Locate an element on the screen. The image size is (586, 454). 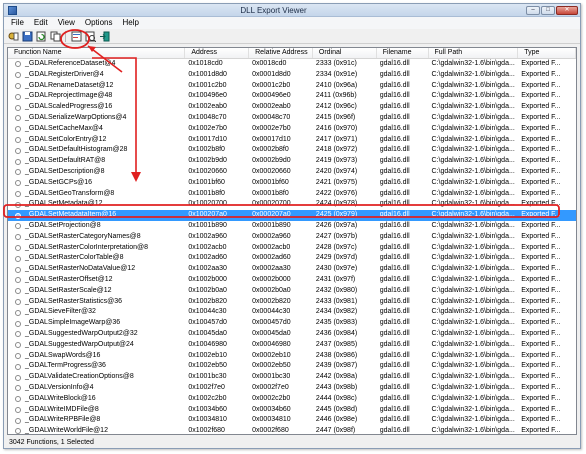
function-name-text: _GDALSwapWords@16 is located at coordinates (63, 355).